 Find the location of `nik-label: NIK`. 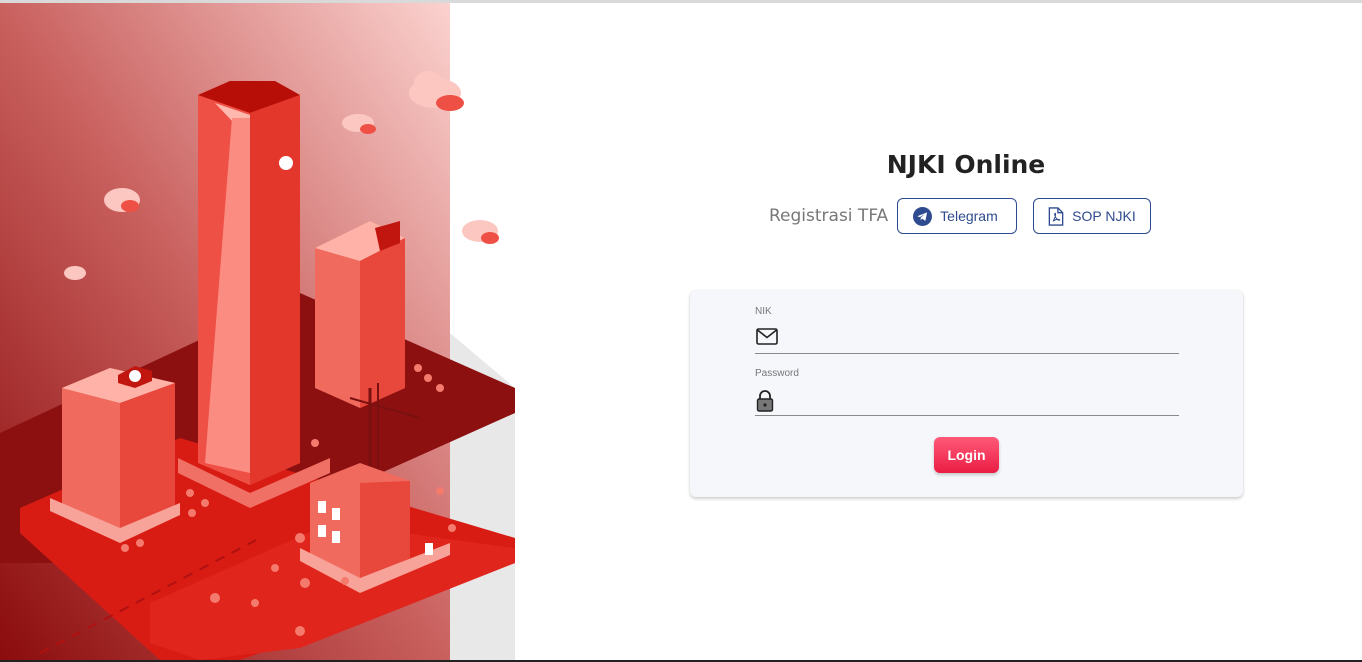

nik-label: NIK is located at coordinates (763, 311).